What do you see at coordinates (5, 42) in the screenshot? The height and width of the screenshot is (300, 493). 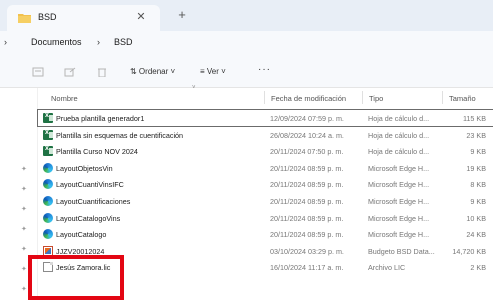 I see `breadcrumb-chevron-icon: ›` at bounding box center [5, 42].